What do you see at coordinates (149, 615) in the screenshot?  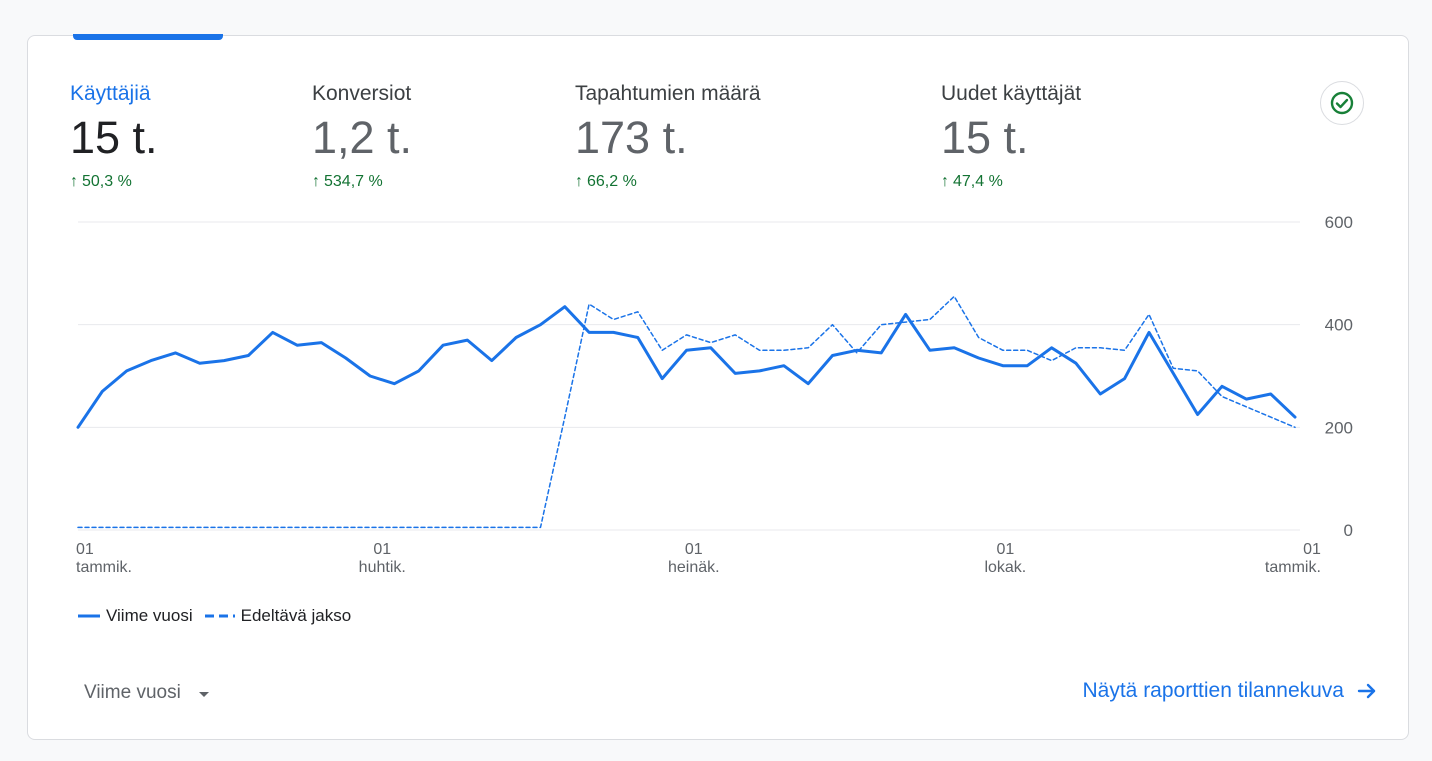 I see `legend-label-current: Viime vuosi` at bounding box center [149, 615].